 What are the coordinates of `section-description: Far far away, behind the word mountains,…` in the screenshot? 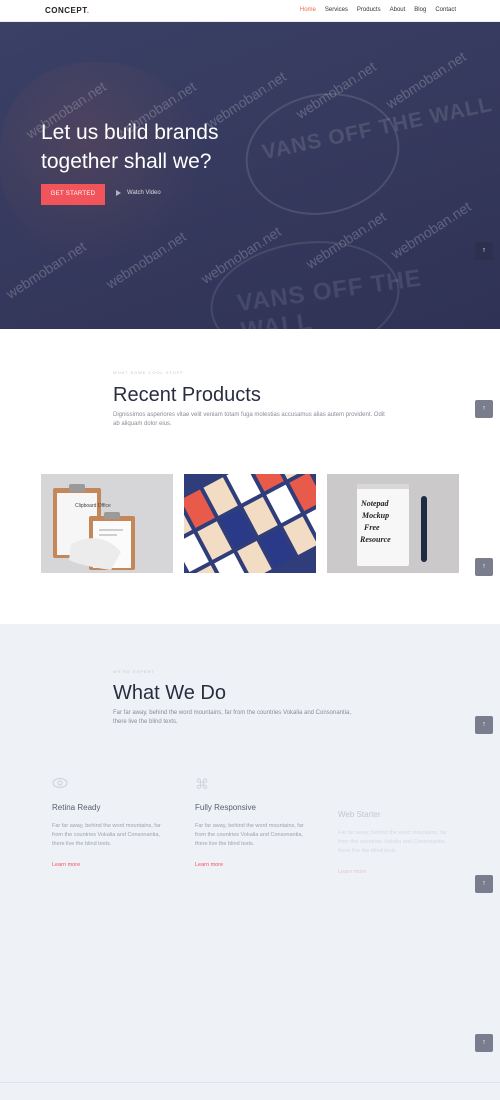 It's located at (232, 717).